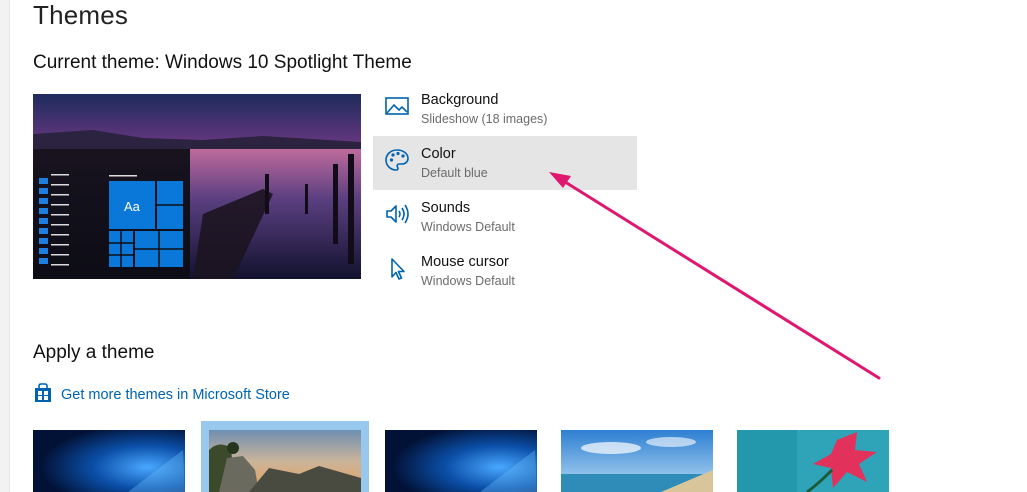 This screenshot has width=1027, height=492. What do you see at coordinates (397, 106) in the screenshot?
I see `picture-icon` at bounding box center [397, 106].